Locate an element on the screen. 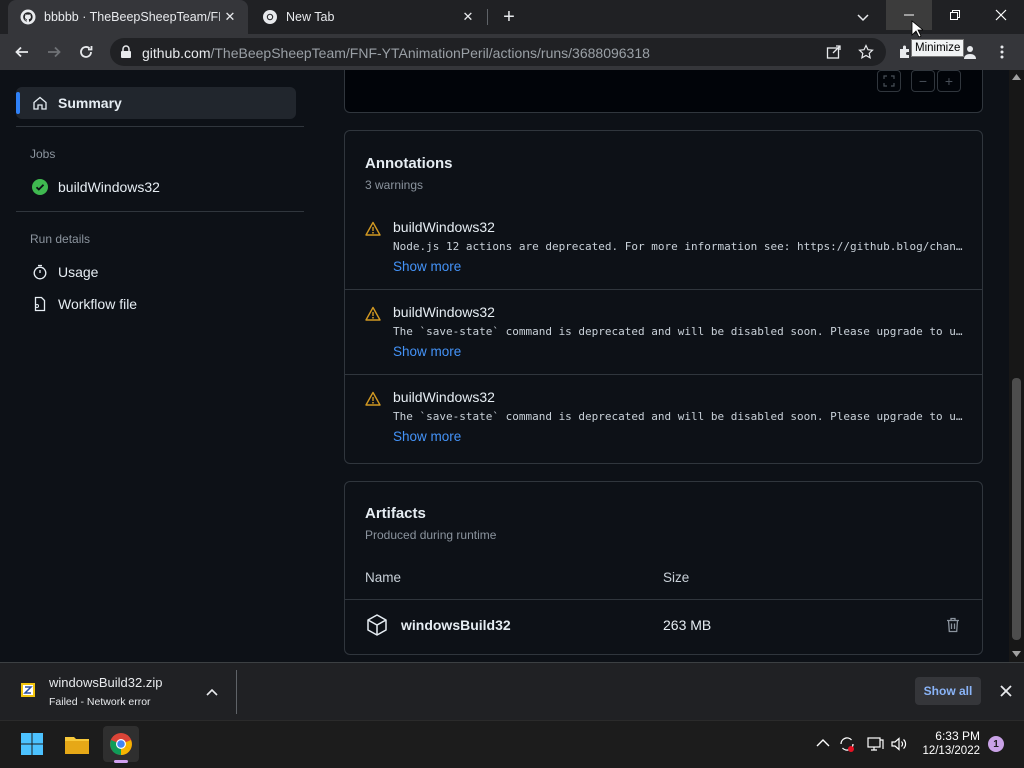 This screenshot has width=1024, height=768. package-icon is located at coordinates (377, 625).